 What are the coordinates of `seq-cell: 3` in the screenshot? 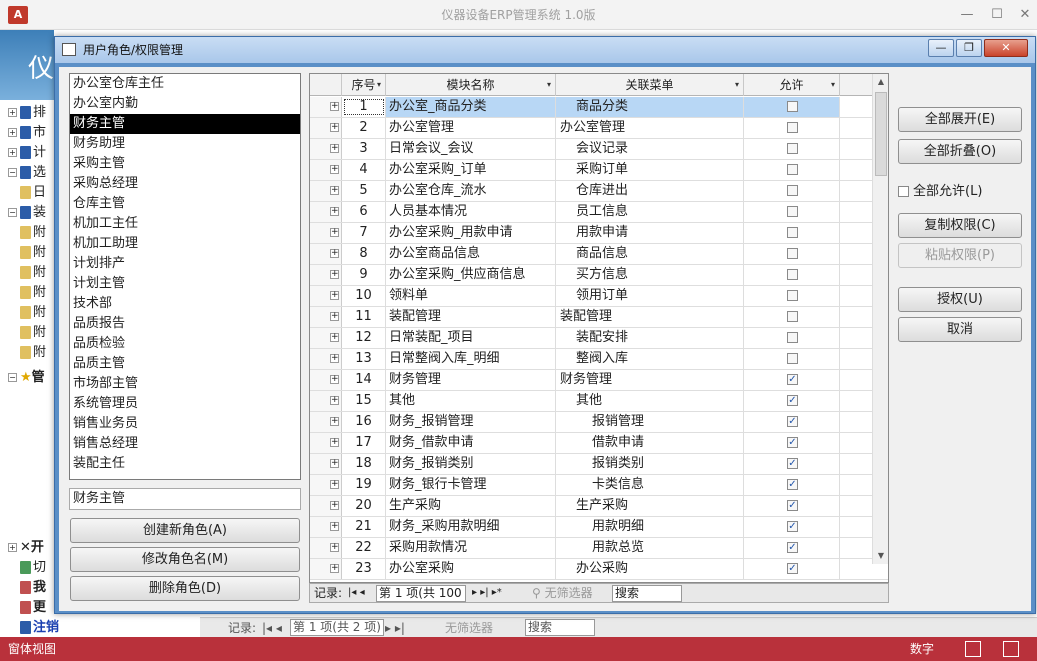 It's located at (364, 149).